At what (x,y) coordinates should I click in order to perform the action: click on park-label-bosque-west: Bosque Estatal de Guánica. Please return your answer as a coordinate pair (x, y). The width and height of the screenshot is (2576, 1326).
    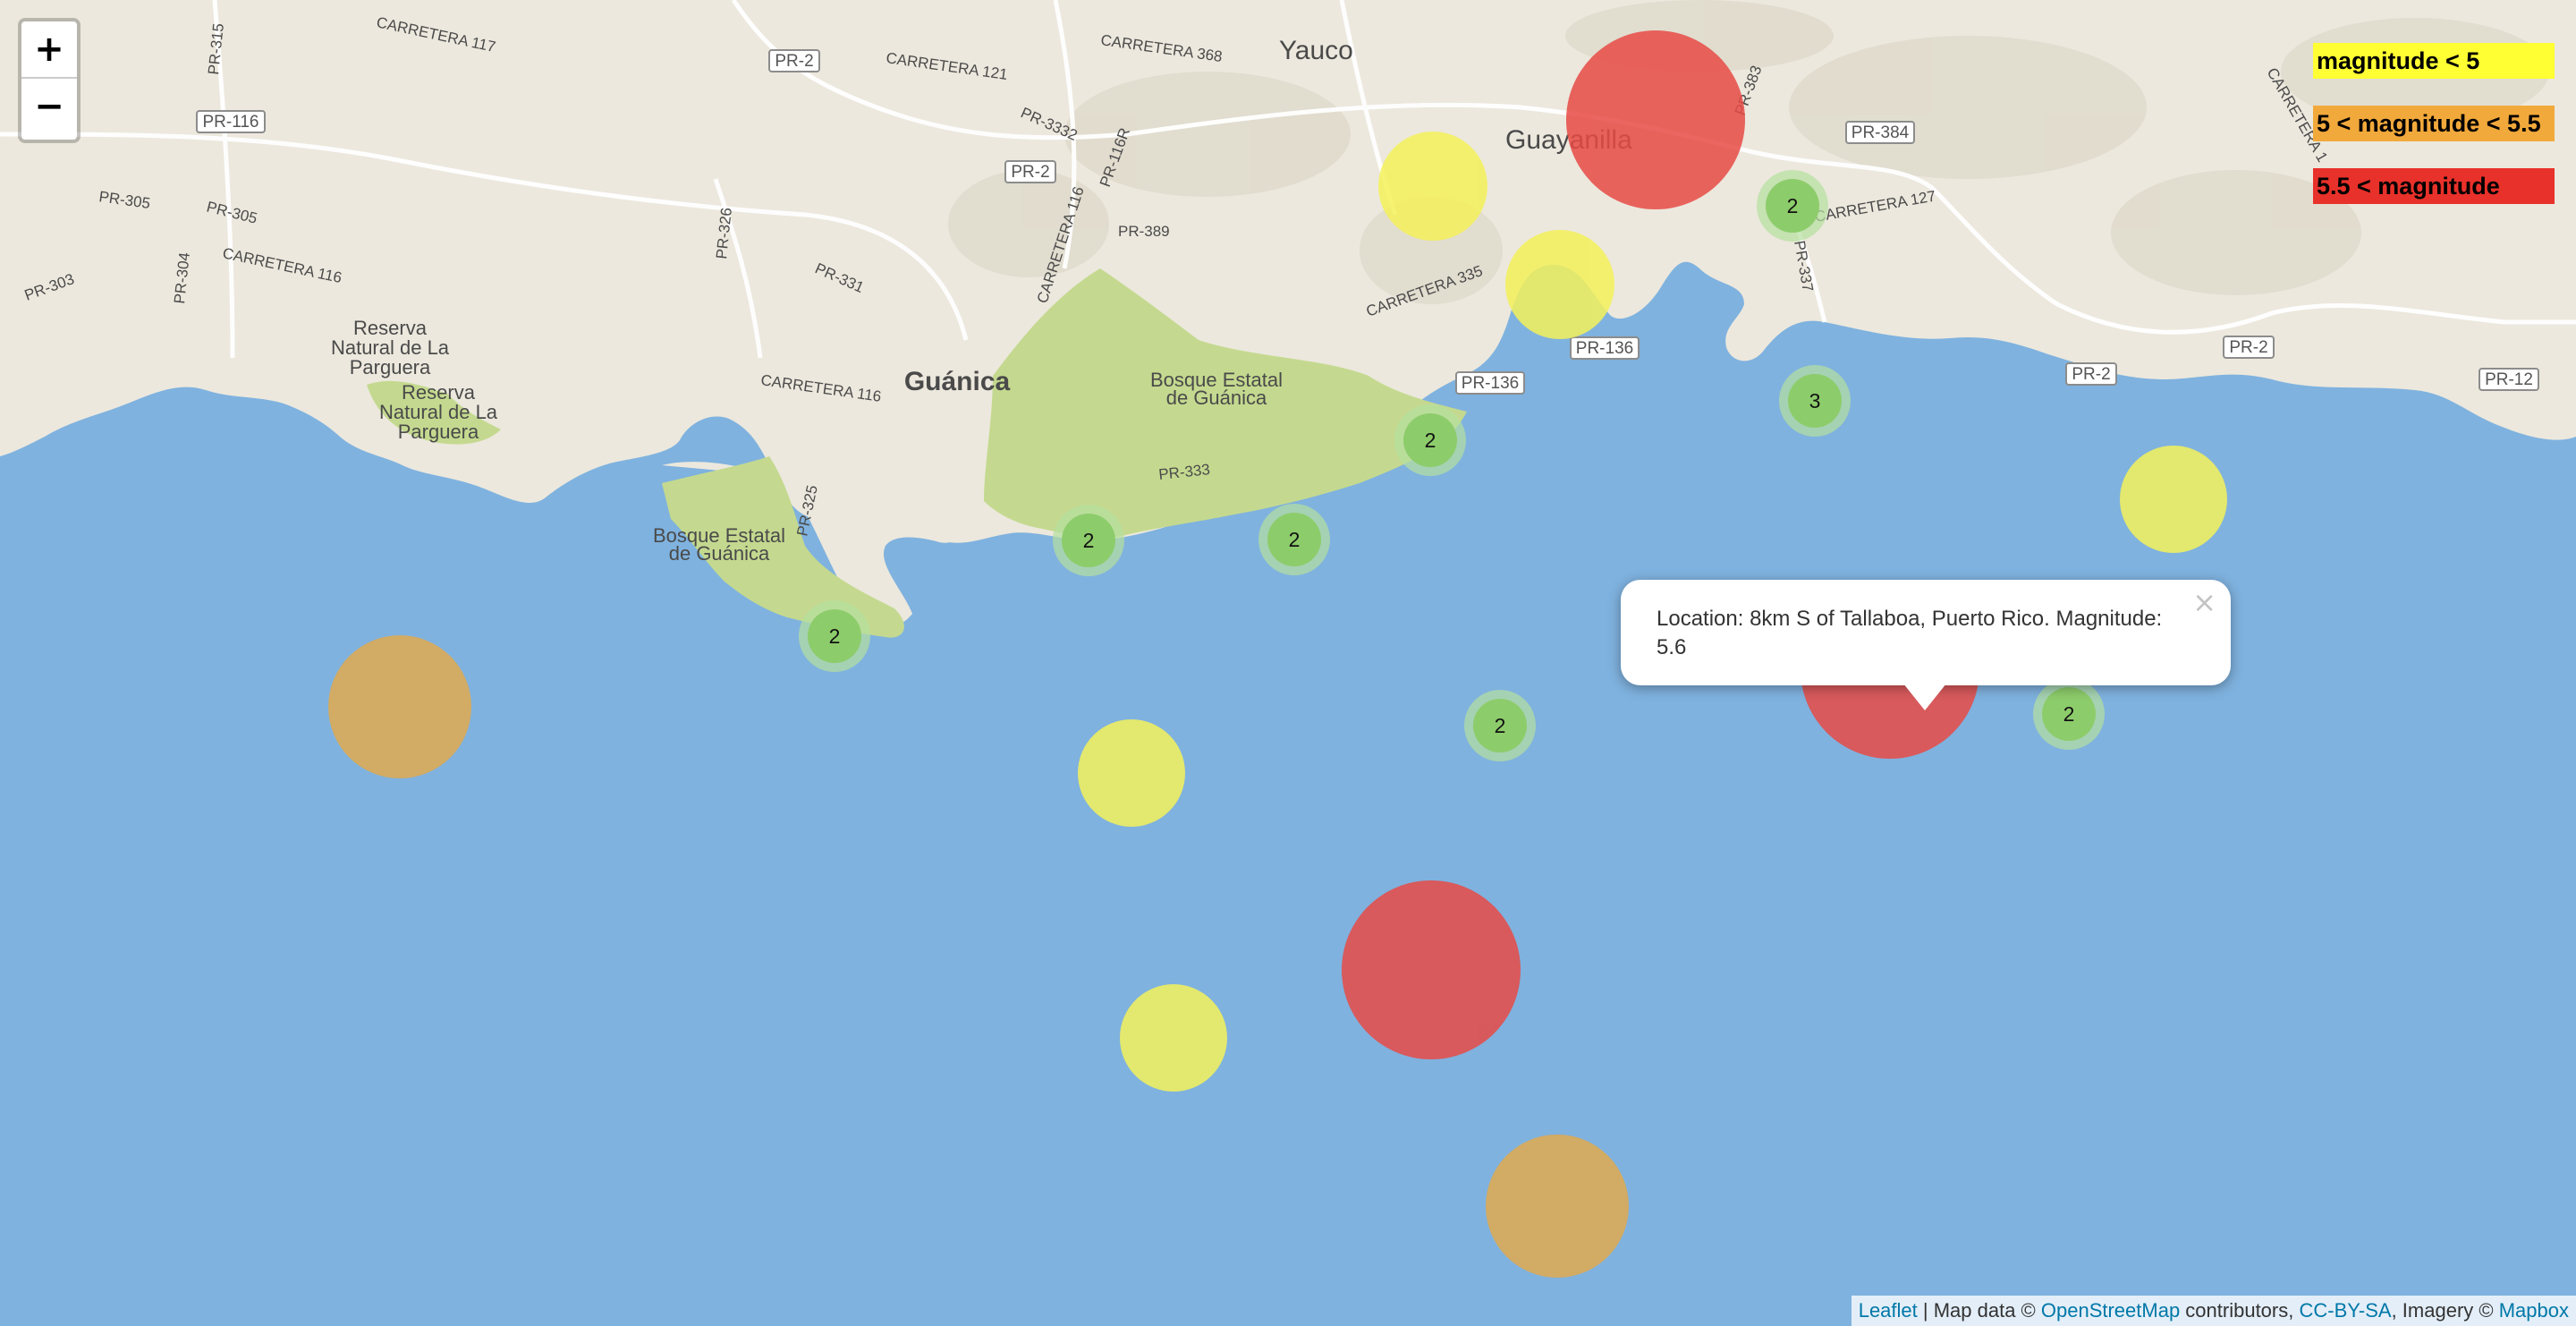
    Looking at the image, I should click on (719, 545).